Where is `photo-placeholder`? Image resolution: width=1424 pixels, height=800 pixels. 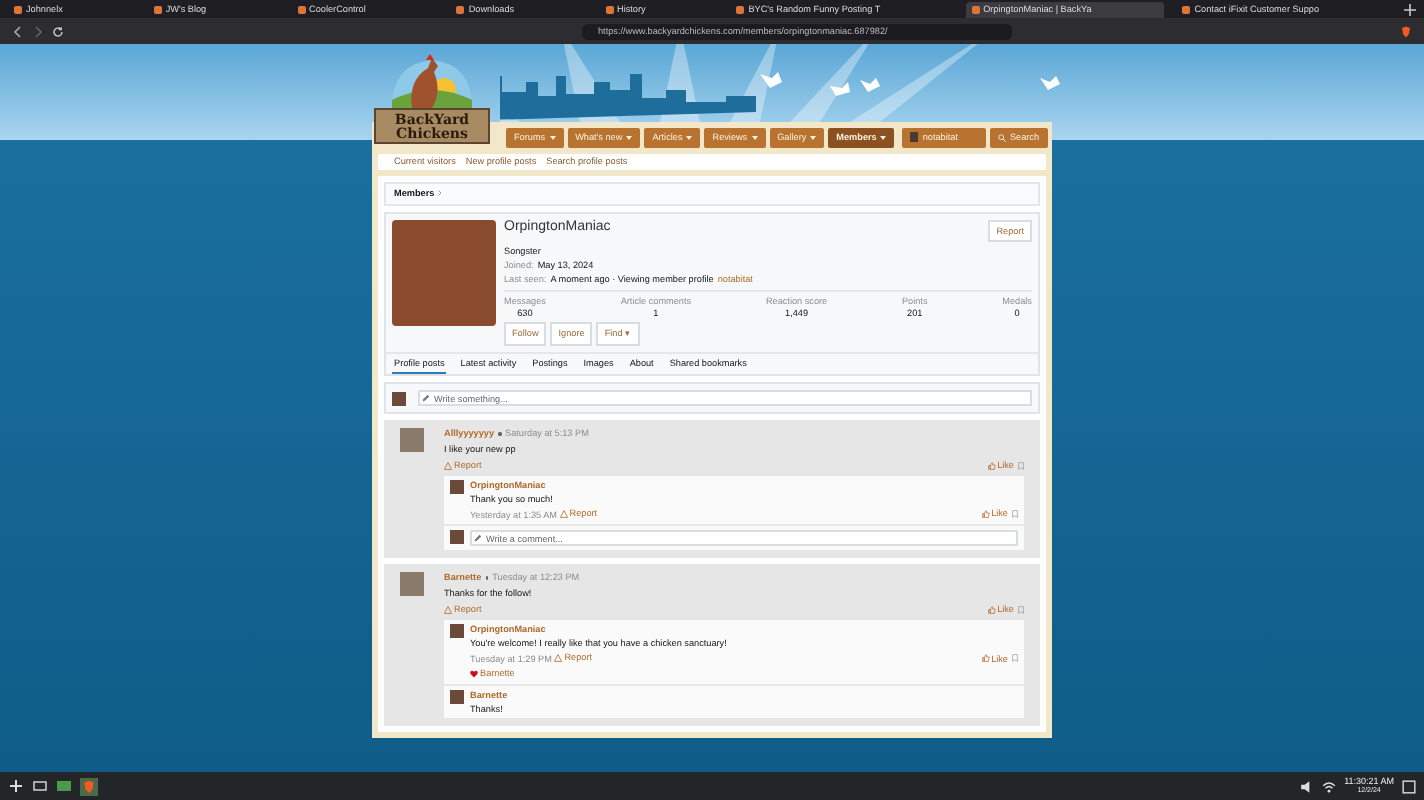
photo-placeholder is located at coordinates (444, 272).